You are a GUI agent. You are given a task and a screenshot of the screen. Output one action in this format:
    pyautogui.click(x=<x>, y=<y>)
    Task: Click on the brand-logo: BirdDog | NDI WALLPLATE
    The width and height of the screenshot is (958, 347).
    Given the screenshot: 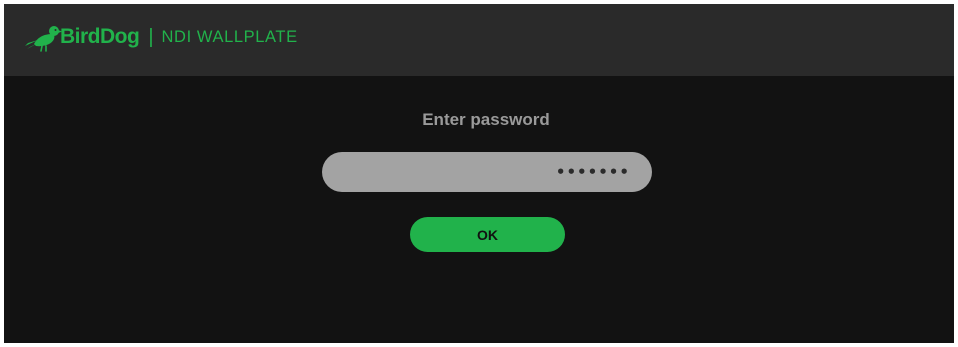 What is the action you would take?
    pyautogui.click(x=161, y=37)
    